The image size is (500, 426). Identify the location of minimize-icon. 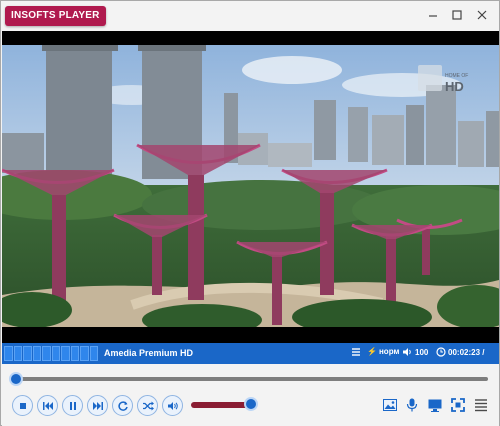
(433, 15).